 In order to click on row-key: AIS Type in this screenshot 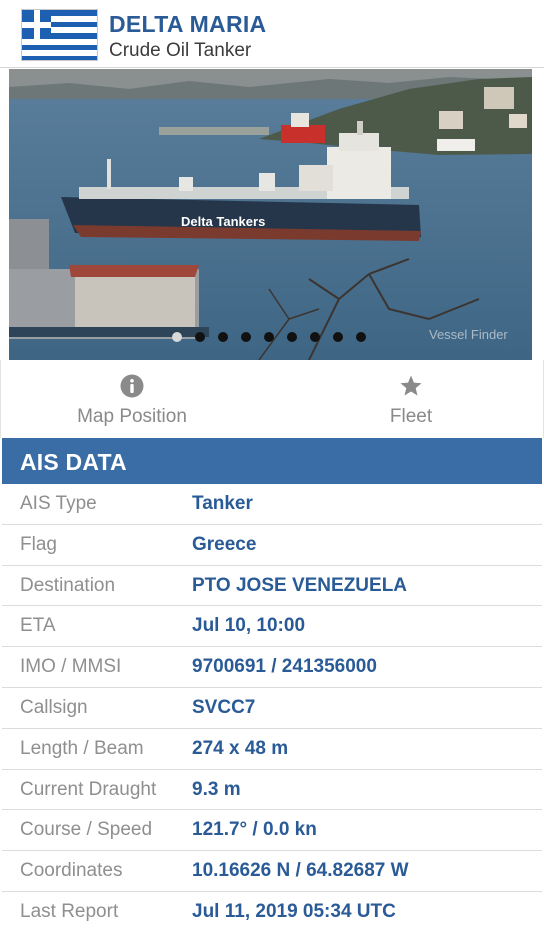, I will do `click(58, 503)`.